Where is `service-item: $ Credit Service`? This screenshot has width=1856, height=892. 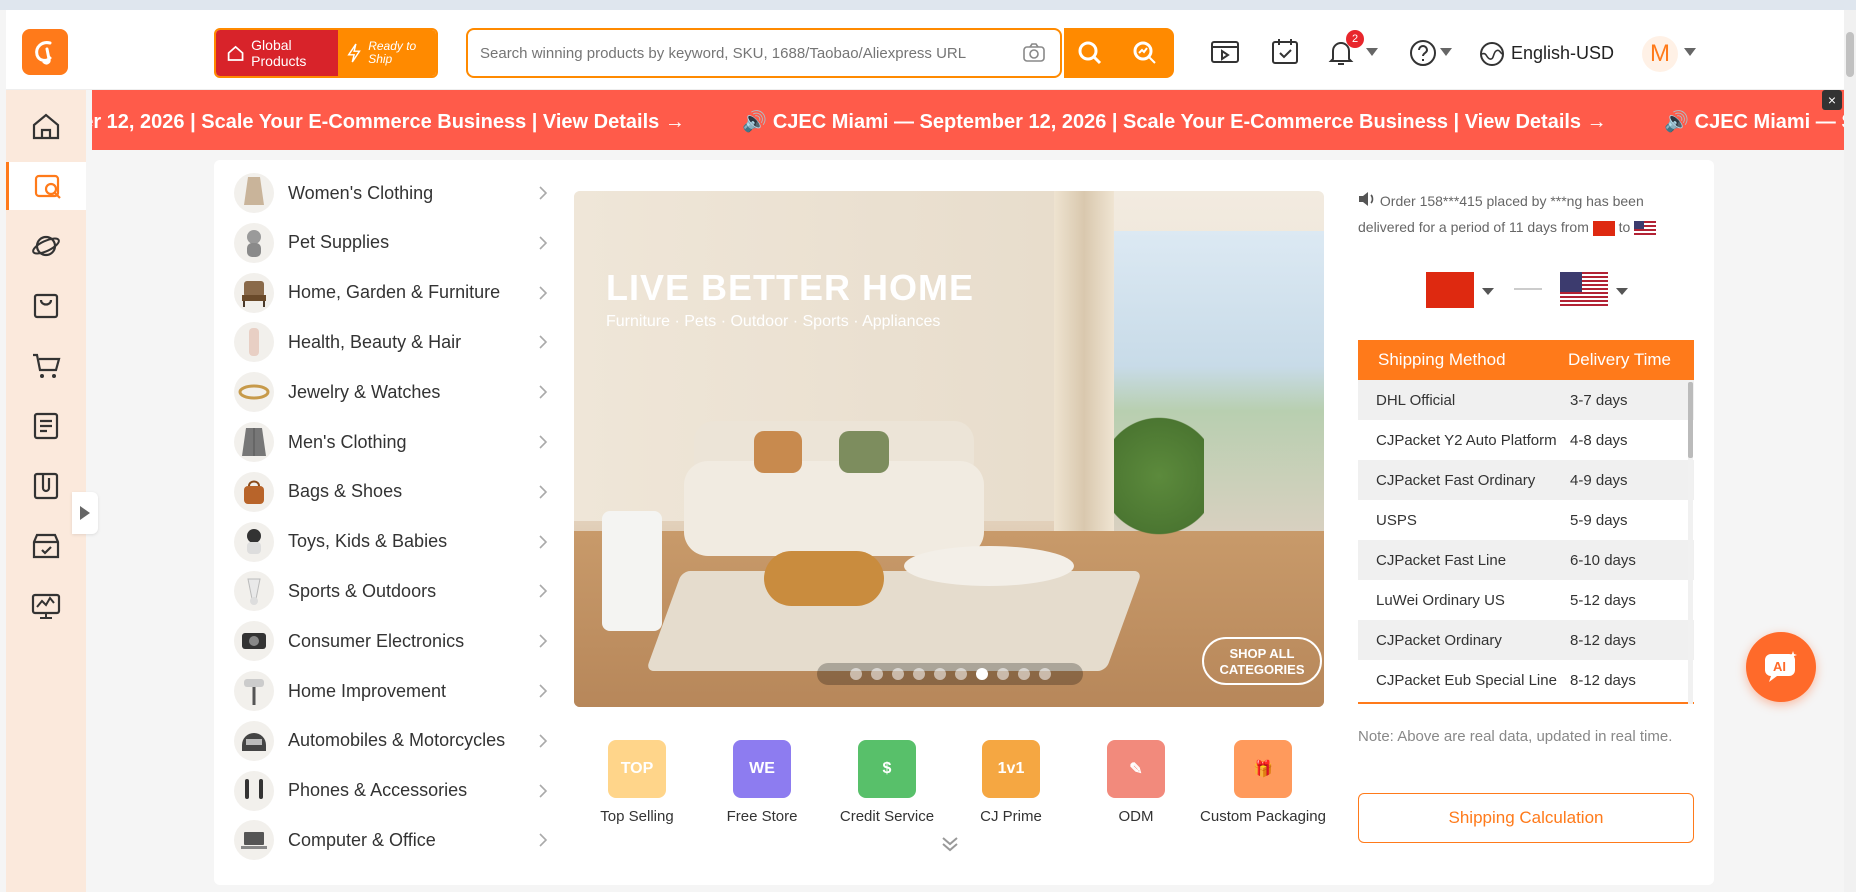 service-item: $ Credit Service is located at coordinates (887, 782).